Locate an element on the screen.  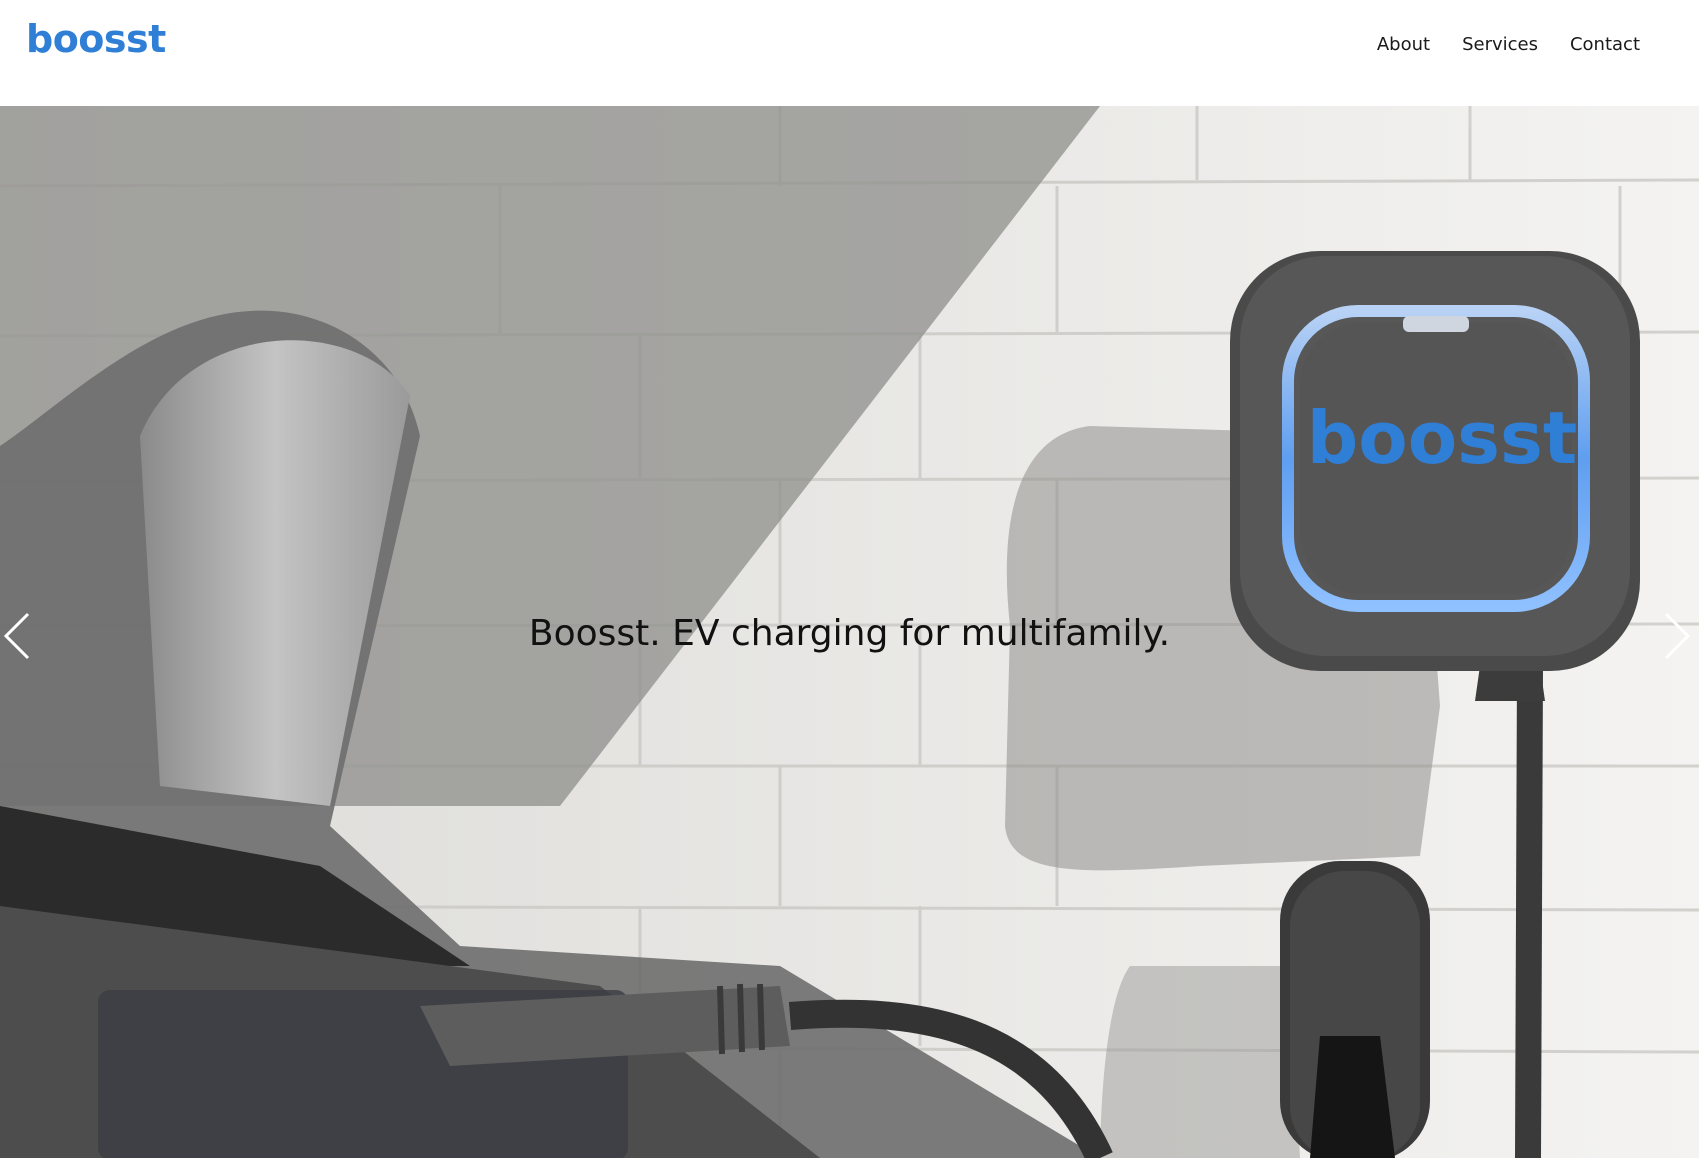
carousel-next-button is located at coordinates (1677, 636).